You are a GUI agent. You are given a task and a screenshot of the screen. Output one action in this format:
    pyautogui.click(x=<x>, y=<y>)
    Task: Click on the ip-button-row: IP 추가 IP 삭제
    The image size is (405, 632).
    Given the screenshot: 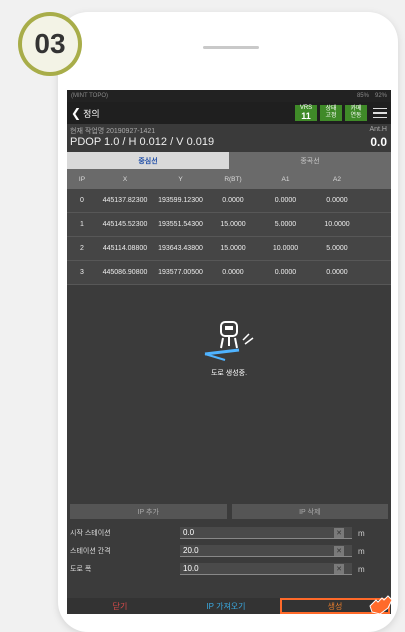 What is the action you would take?
    pyautogui.click(x=229, y=511)
    